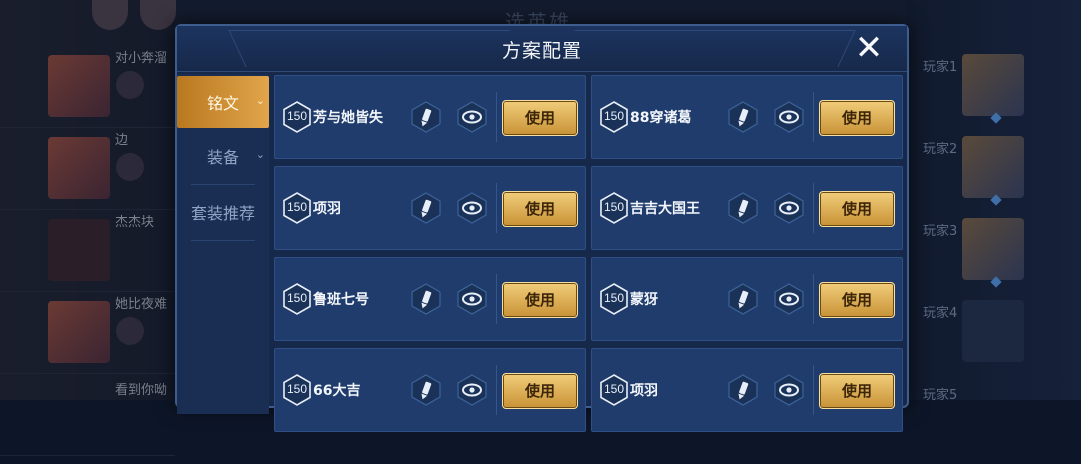 The width and height of the screenshot is (1081, 464). I want to click on close-icon: ✕, so click(869, 48).